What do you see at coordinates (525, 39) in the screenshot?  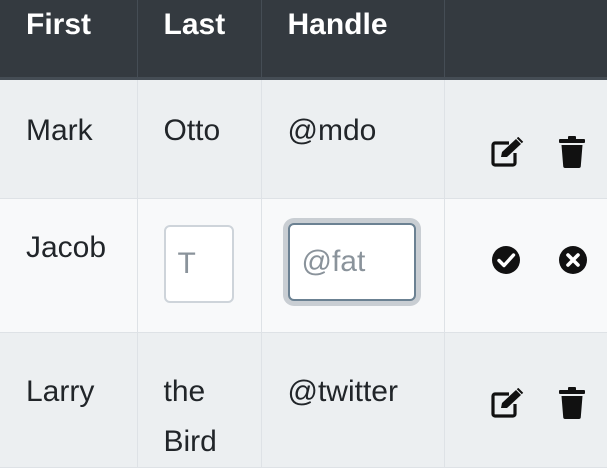 I see `column-header-actions` at bounding box center [525, 39].